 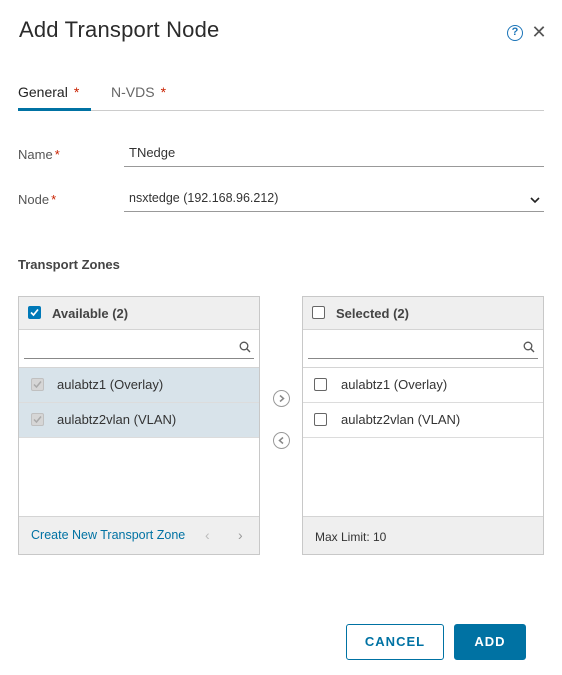 What do you see at coordinates (281, 97) in the screenshot?
I see `tab-bar: General * N-VDS *` at bounding box center [281, 97].